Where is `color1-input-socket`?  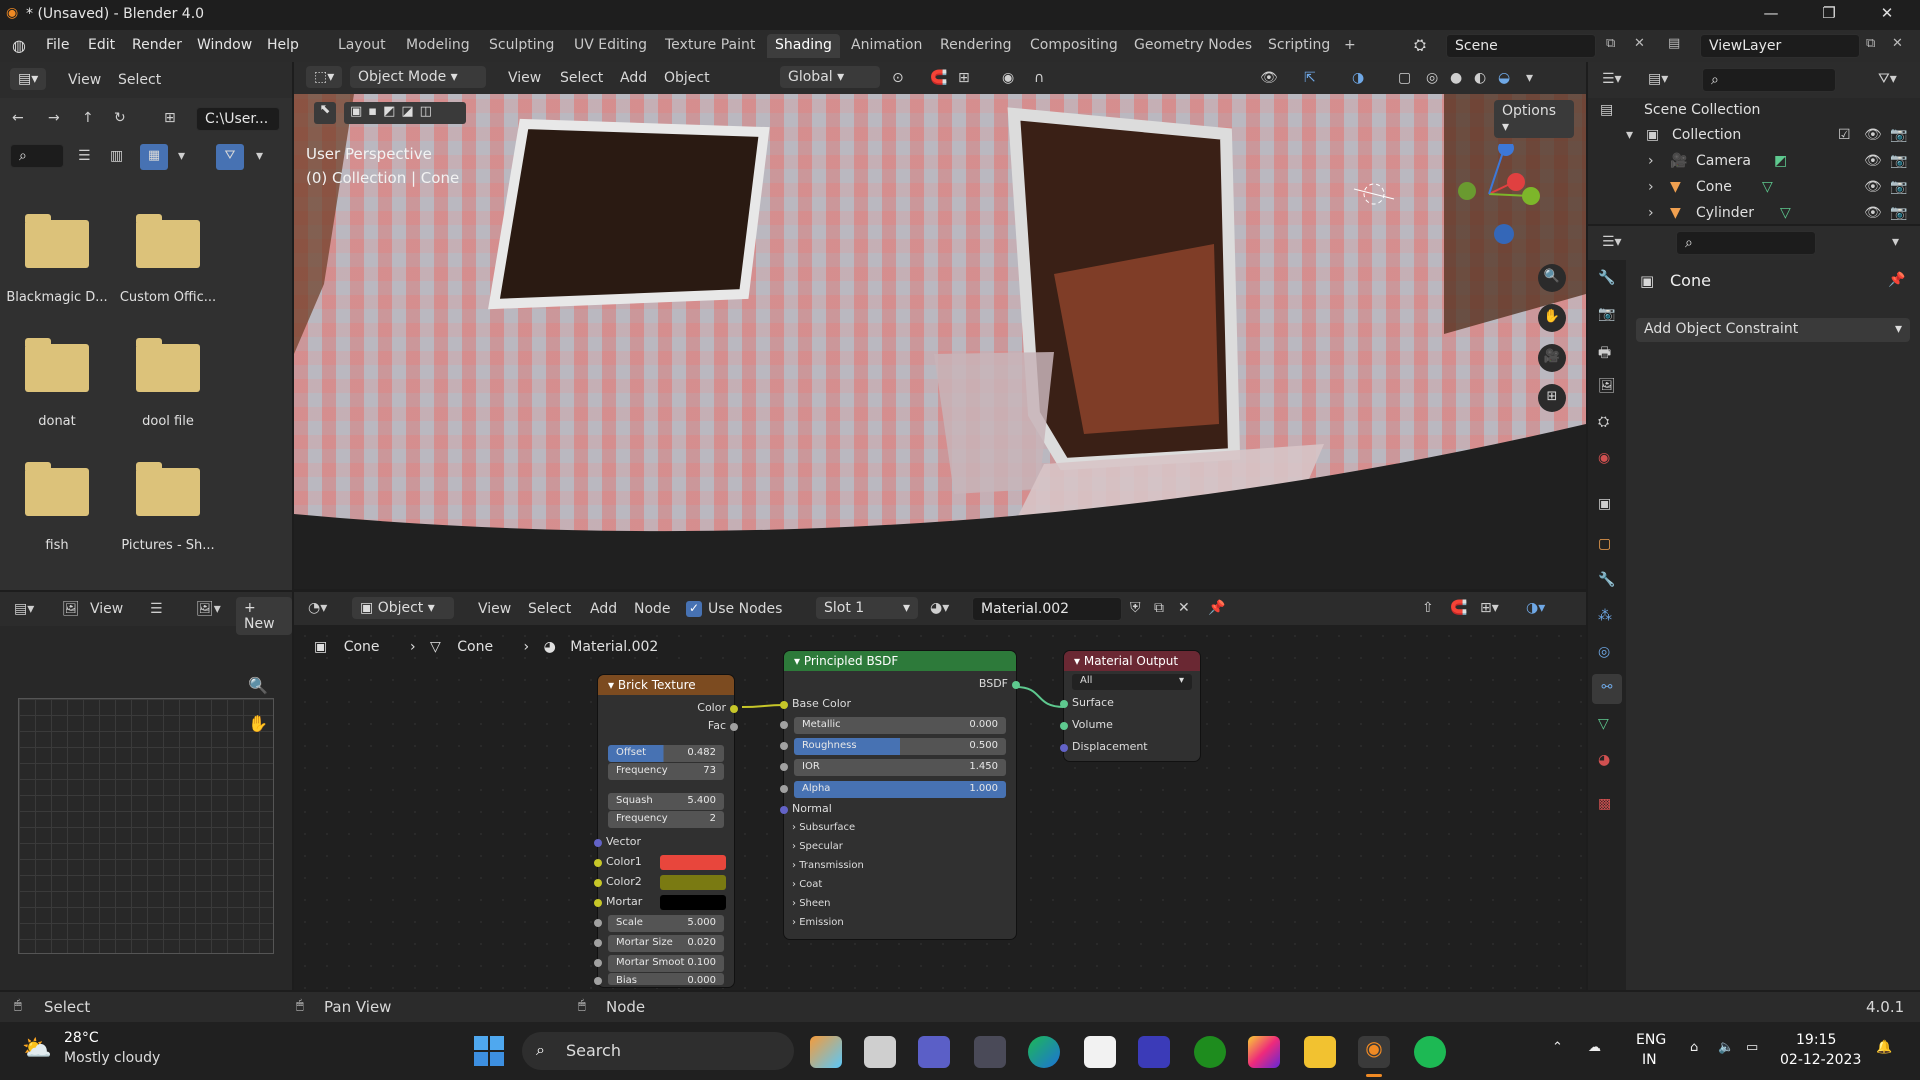
color1-input-socket is located at coordinates (598, 863).